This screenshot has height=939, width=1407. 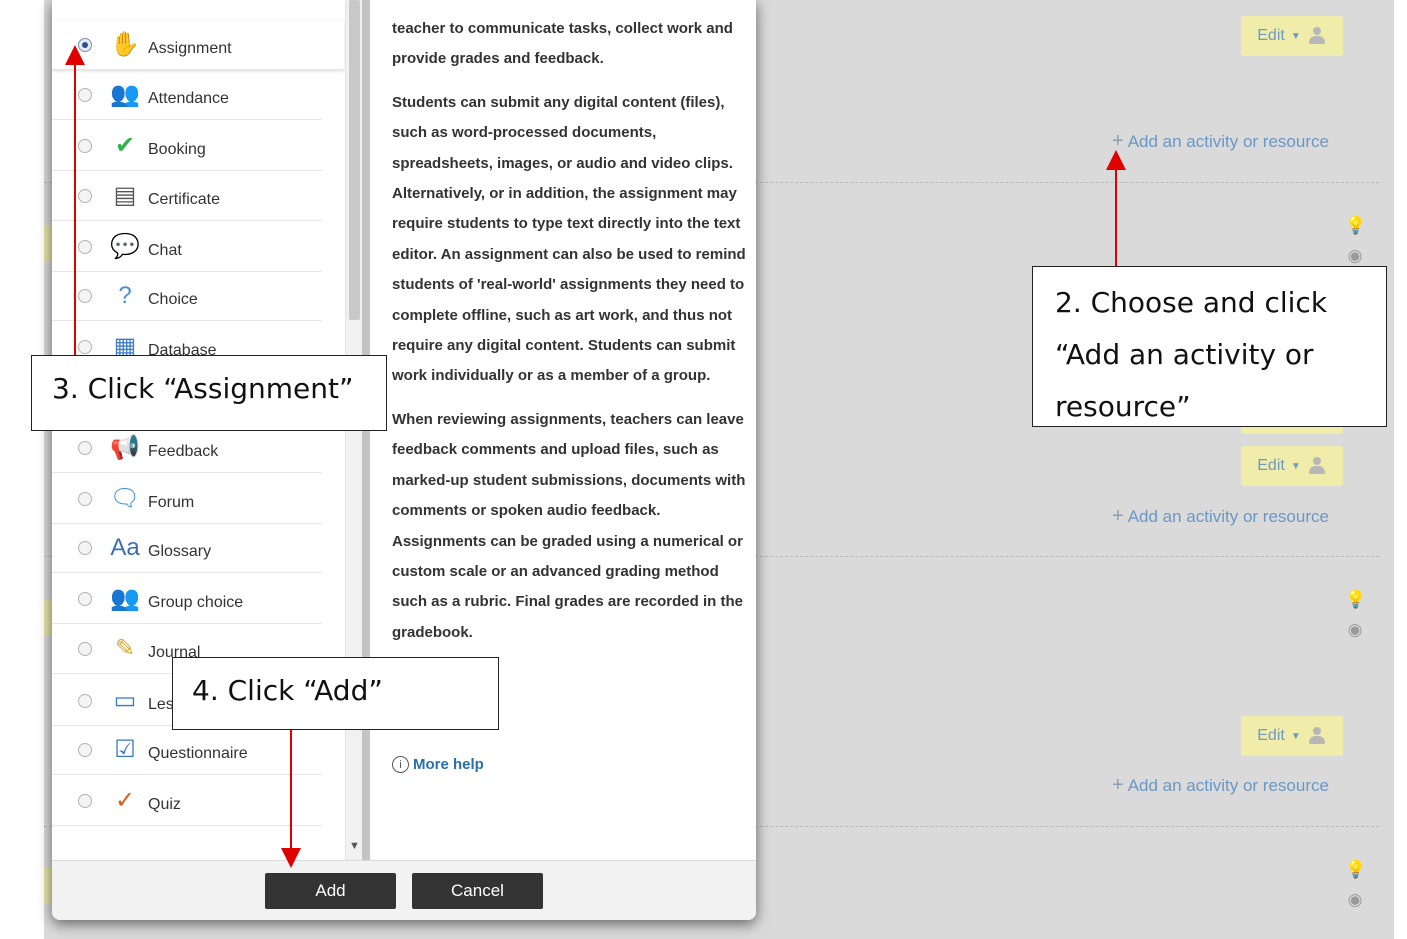 I want to click on activity-option-label: Glossary, so click(x=180, y=551).